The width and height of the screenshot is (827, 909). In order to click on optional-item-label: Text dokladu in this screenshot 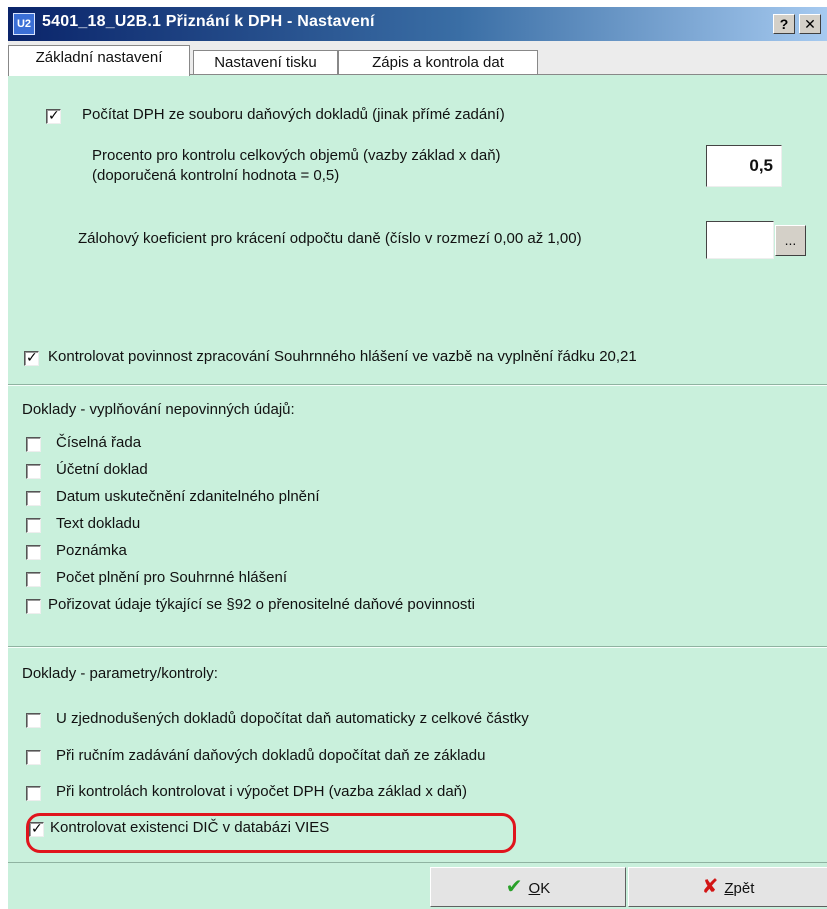, I will do `click(98, 523)`.